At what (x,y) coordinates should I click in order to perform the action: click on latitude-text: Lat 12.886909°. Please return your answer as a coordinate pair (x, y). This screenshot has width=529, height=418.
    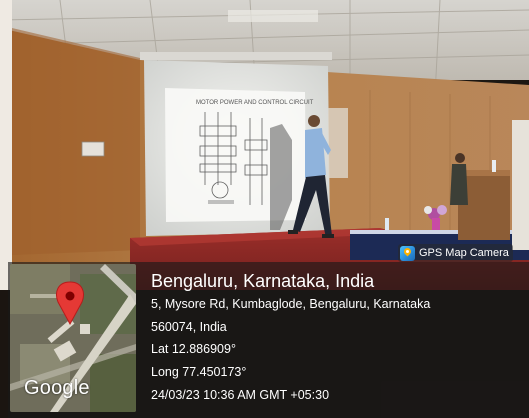
    Looking at the image, I should click on (193, 349).